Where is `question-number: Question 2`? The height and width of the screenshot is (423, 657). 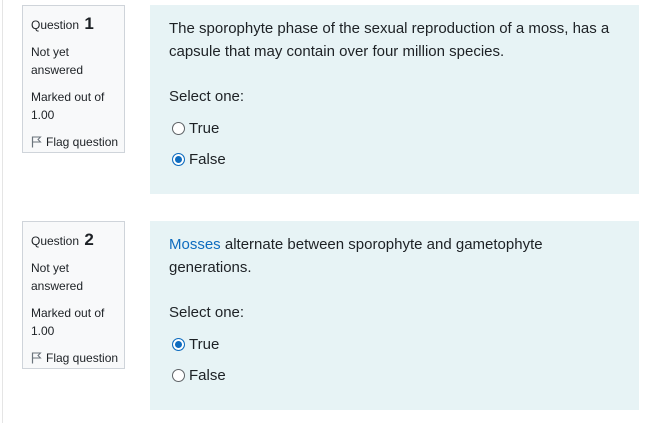
question-number: Question 2 is located at coordinates (77, 239).